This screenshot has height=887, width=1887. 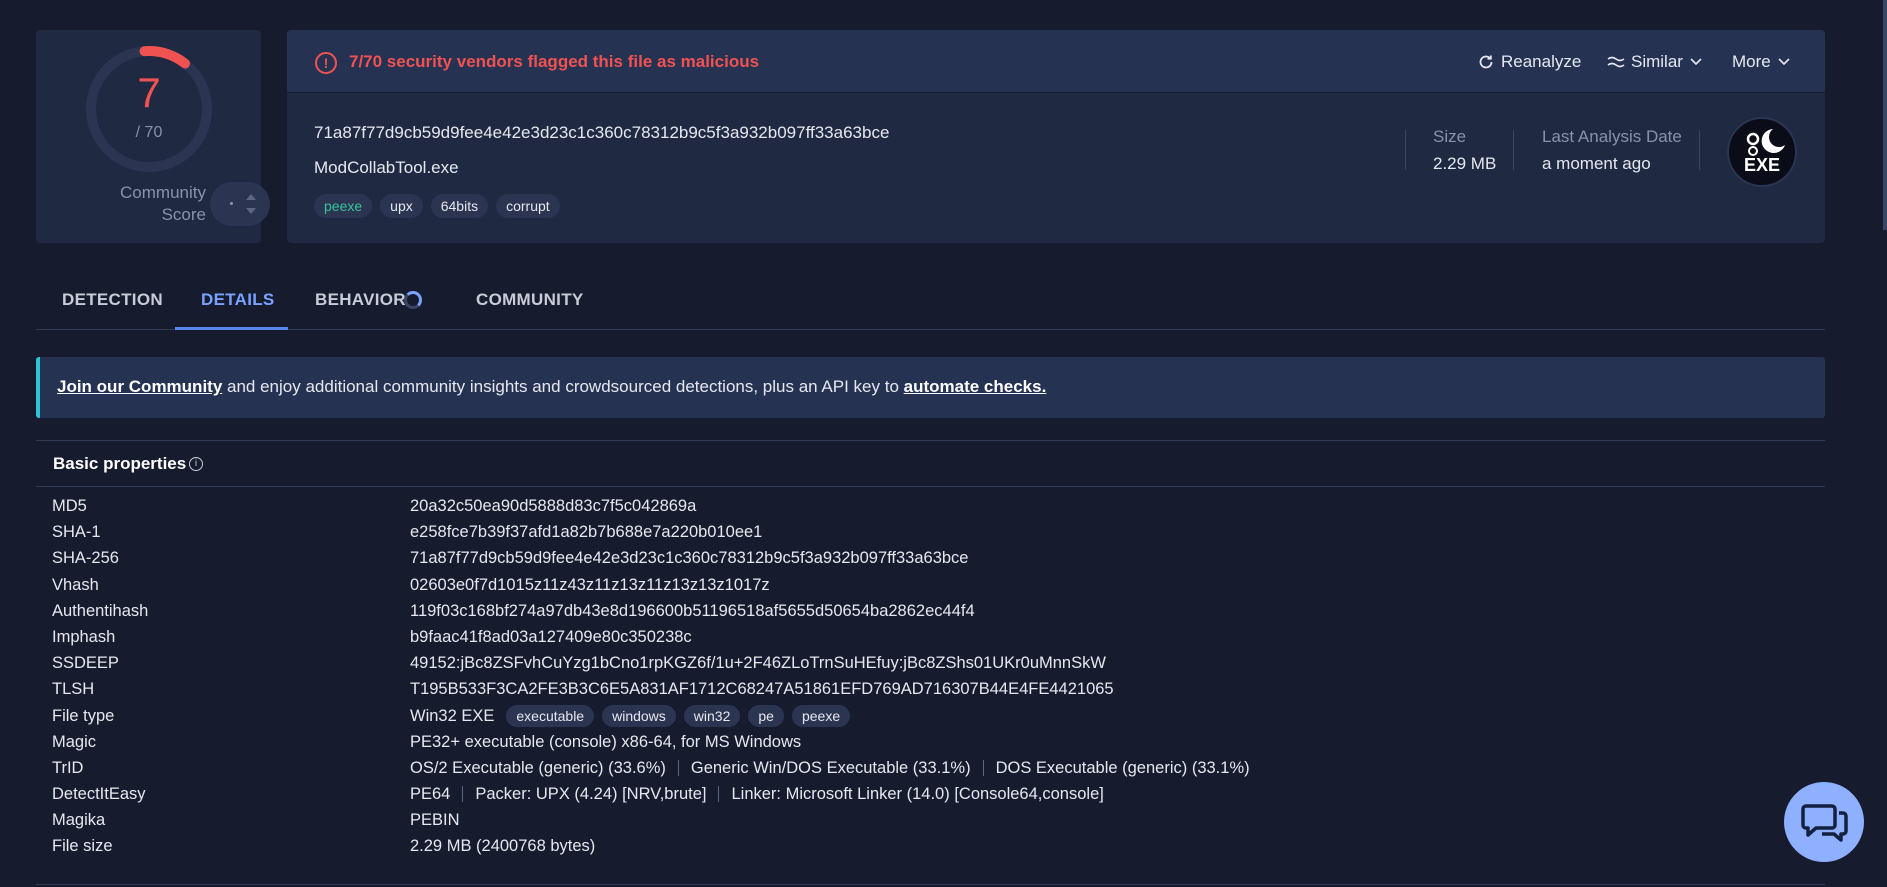 I want to click on tab-behavior: BEHAVIOR, so click(x=360, y=300).